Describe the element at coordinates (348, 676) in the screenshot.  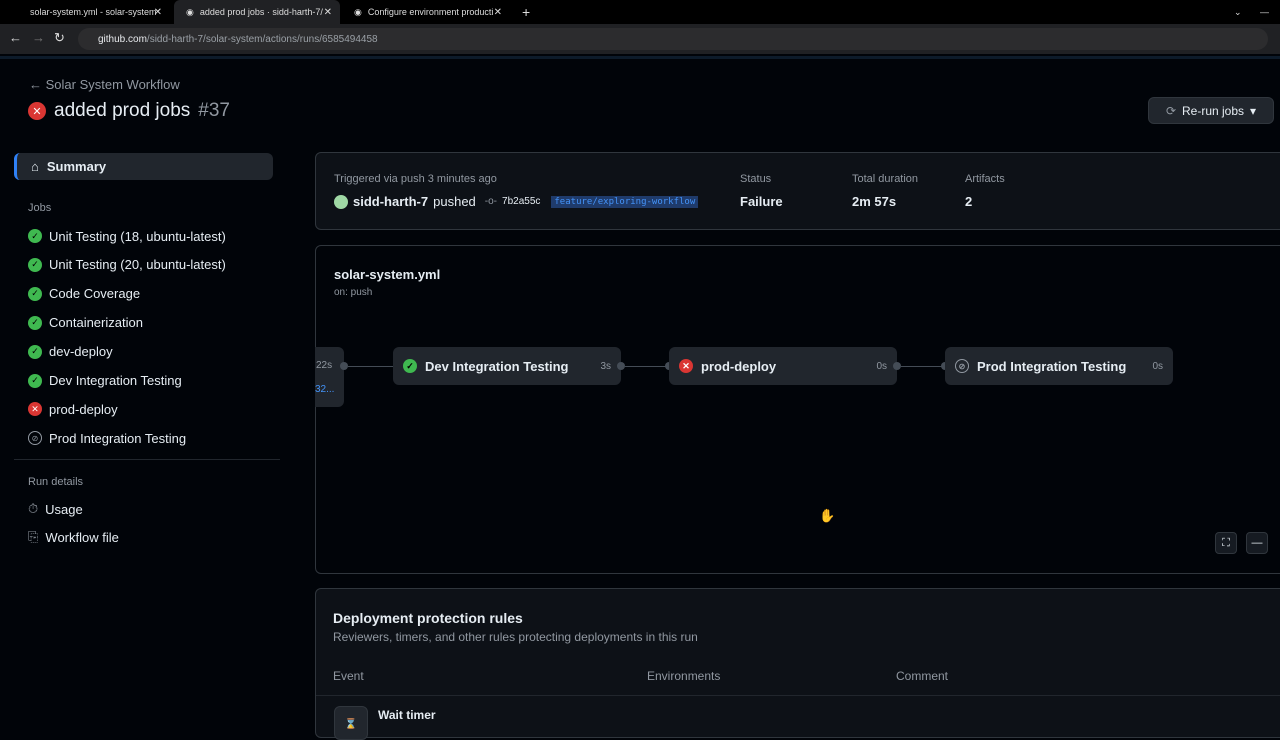
I see `column-event: Event` at that location.